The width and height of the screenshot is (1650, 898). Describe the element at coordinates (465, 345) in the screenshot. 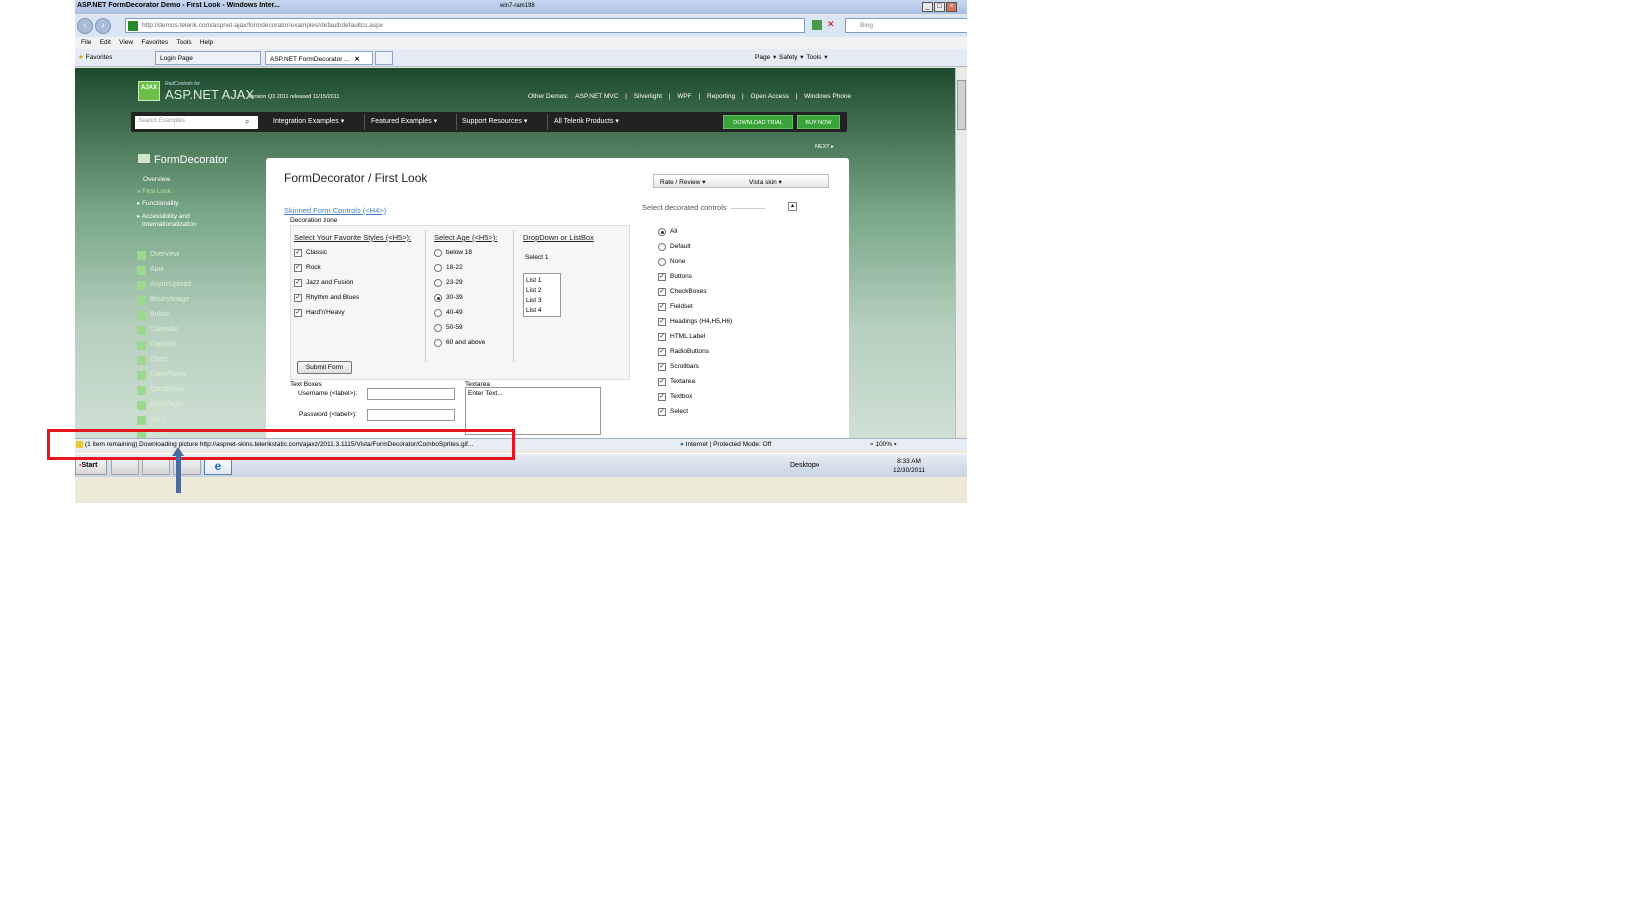

I see `age-option-60plus: 60 and above` at that location.